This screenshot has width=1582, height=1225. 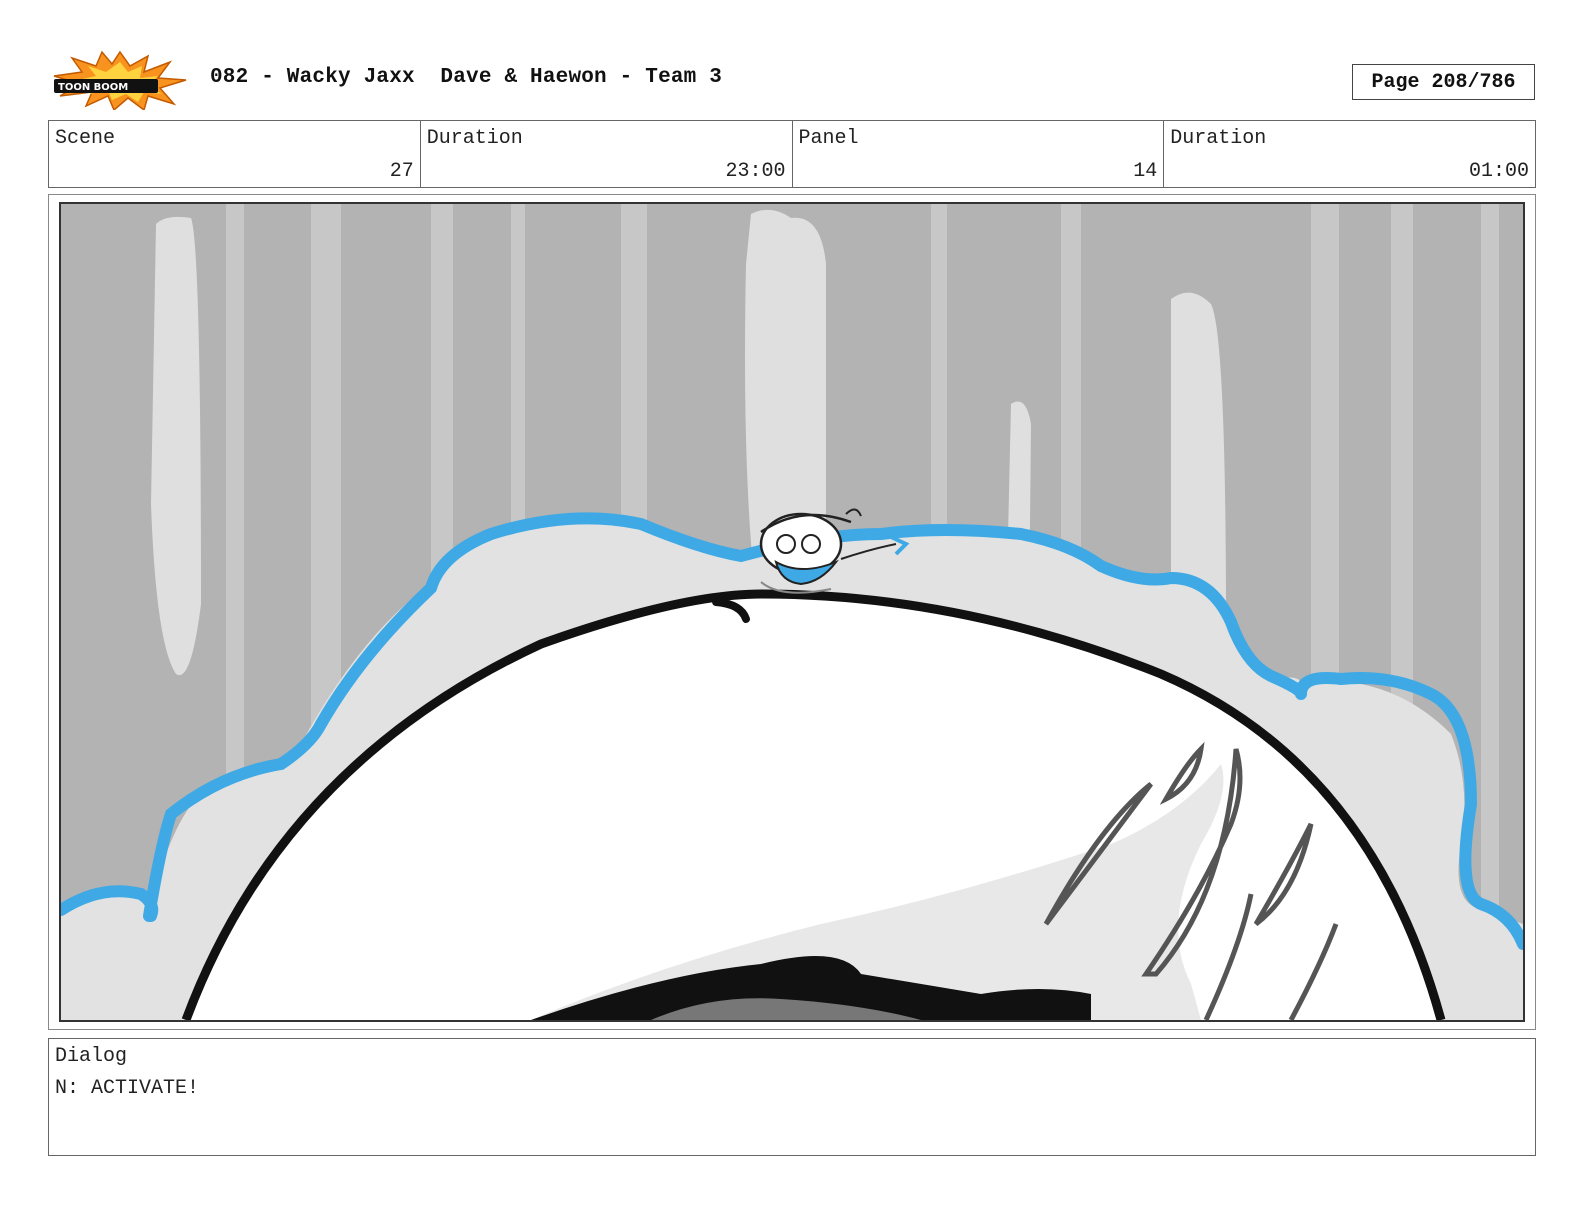 What do you see at coordinates (607, 154) in the screenshot?
I see `scene-duration-cell: Duration 23:00` at bounding box center [607, 154].